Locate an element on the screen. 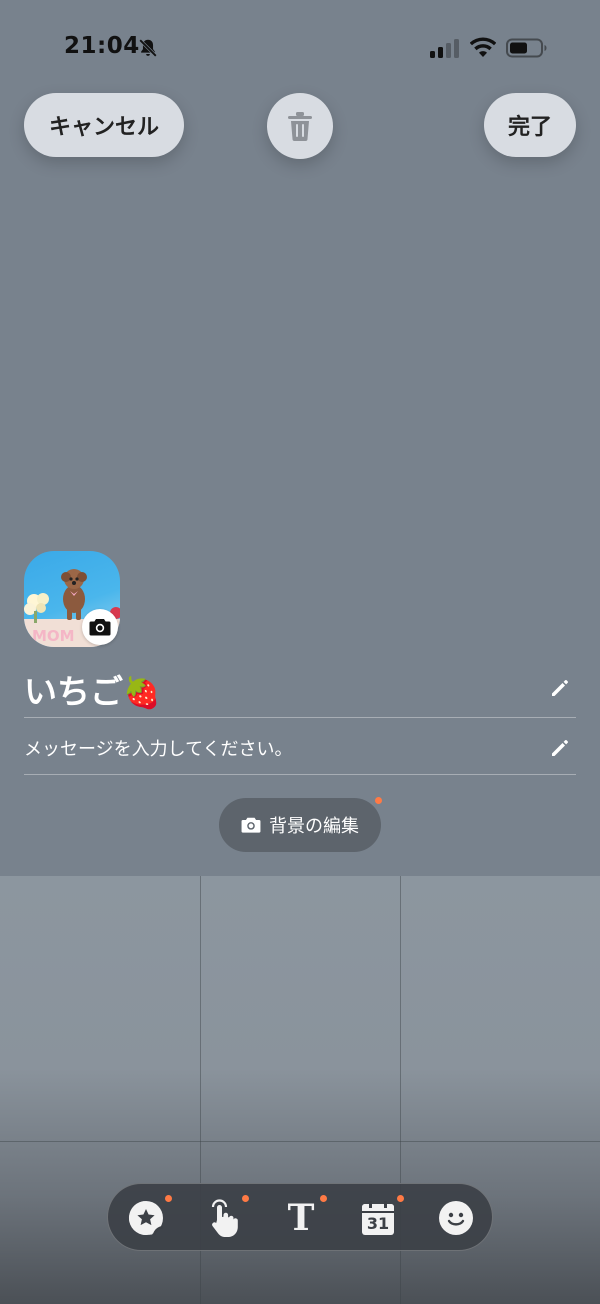  sticker-tool-button is located at coordinates (146, 1218).